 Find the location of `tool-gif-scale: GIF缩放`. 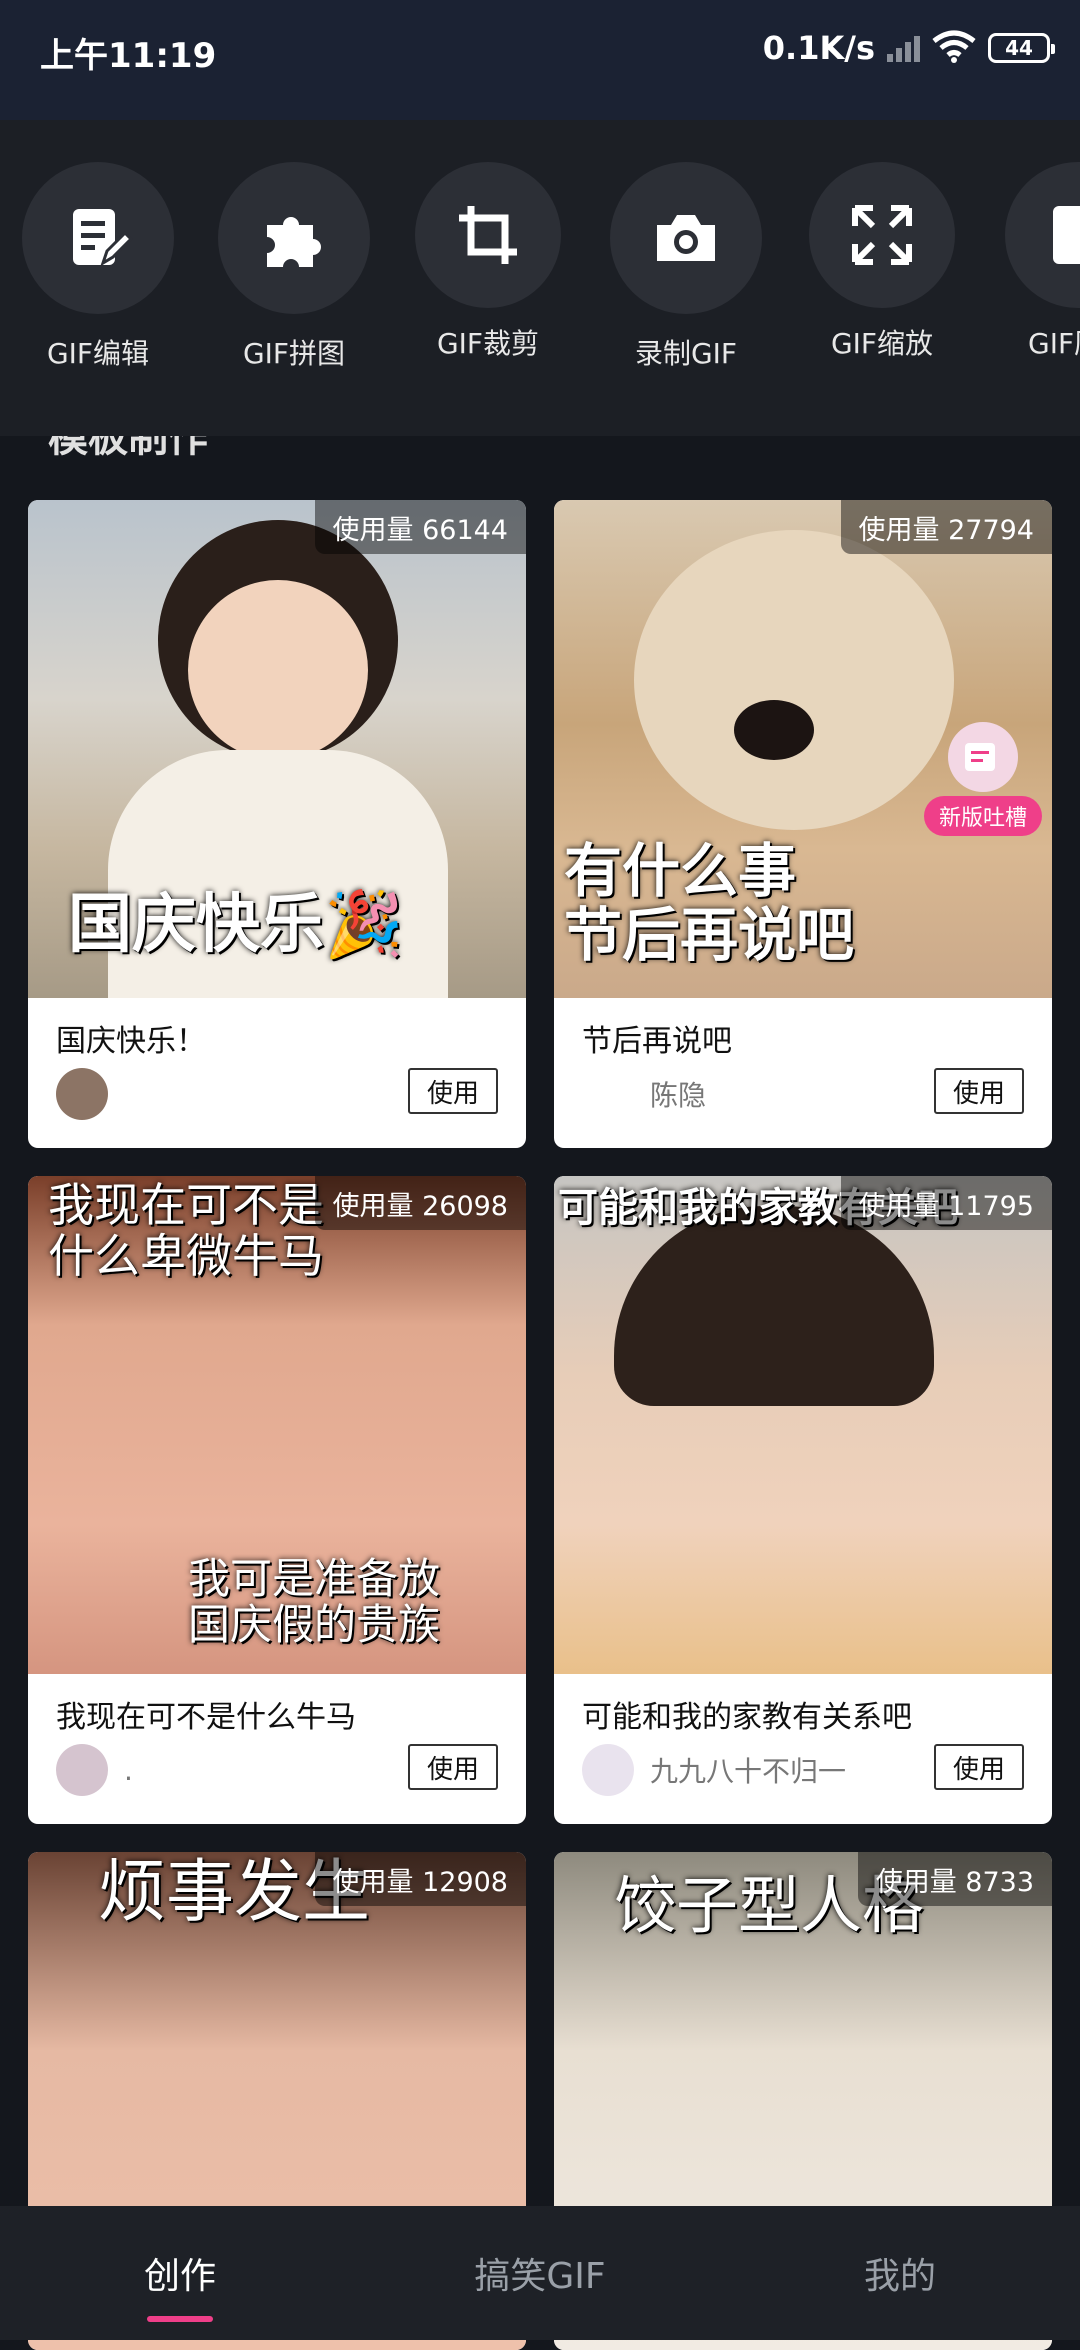

tool-gif-scale: GIF缩放 is located at coordinates (882, 262).